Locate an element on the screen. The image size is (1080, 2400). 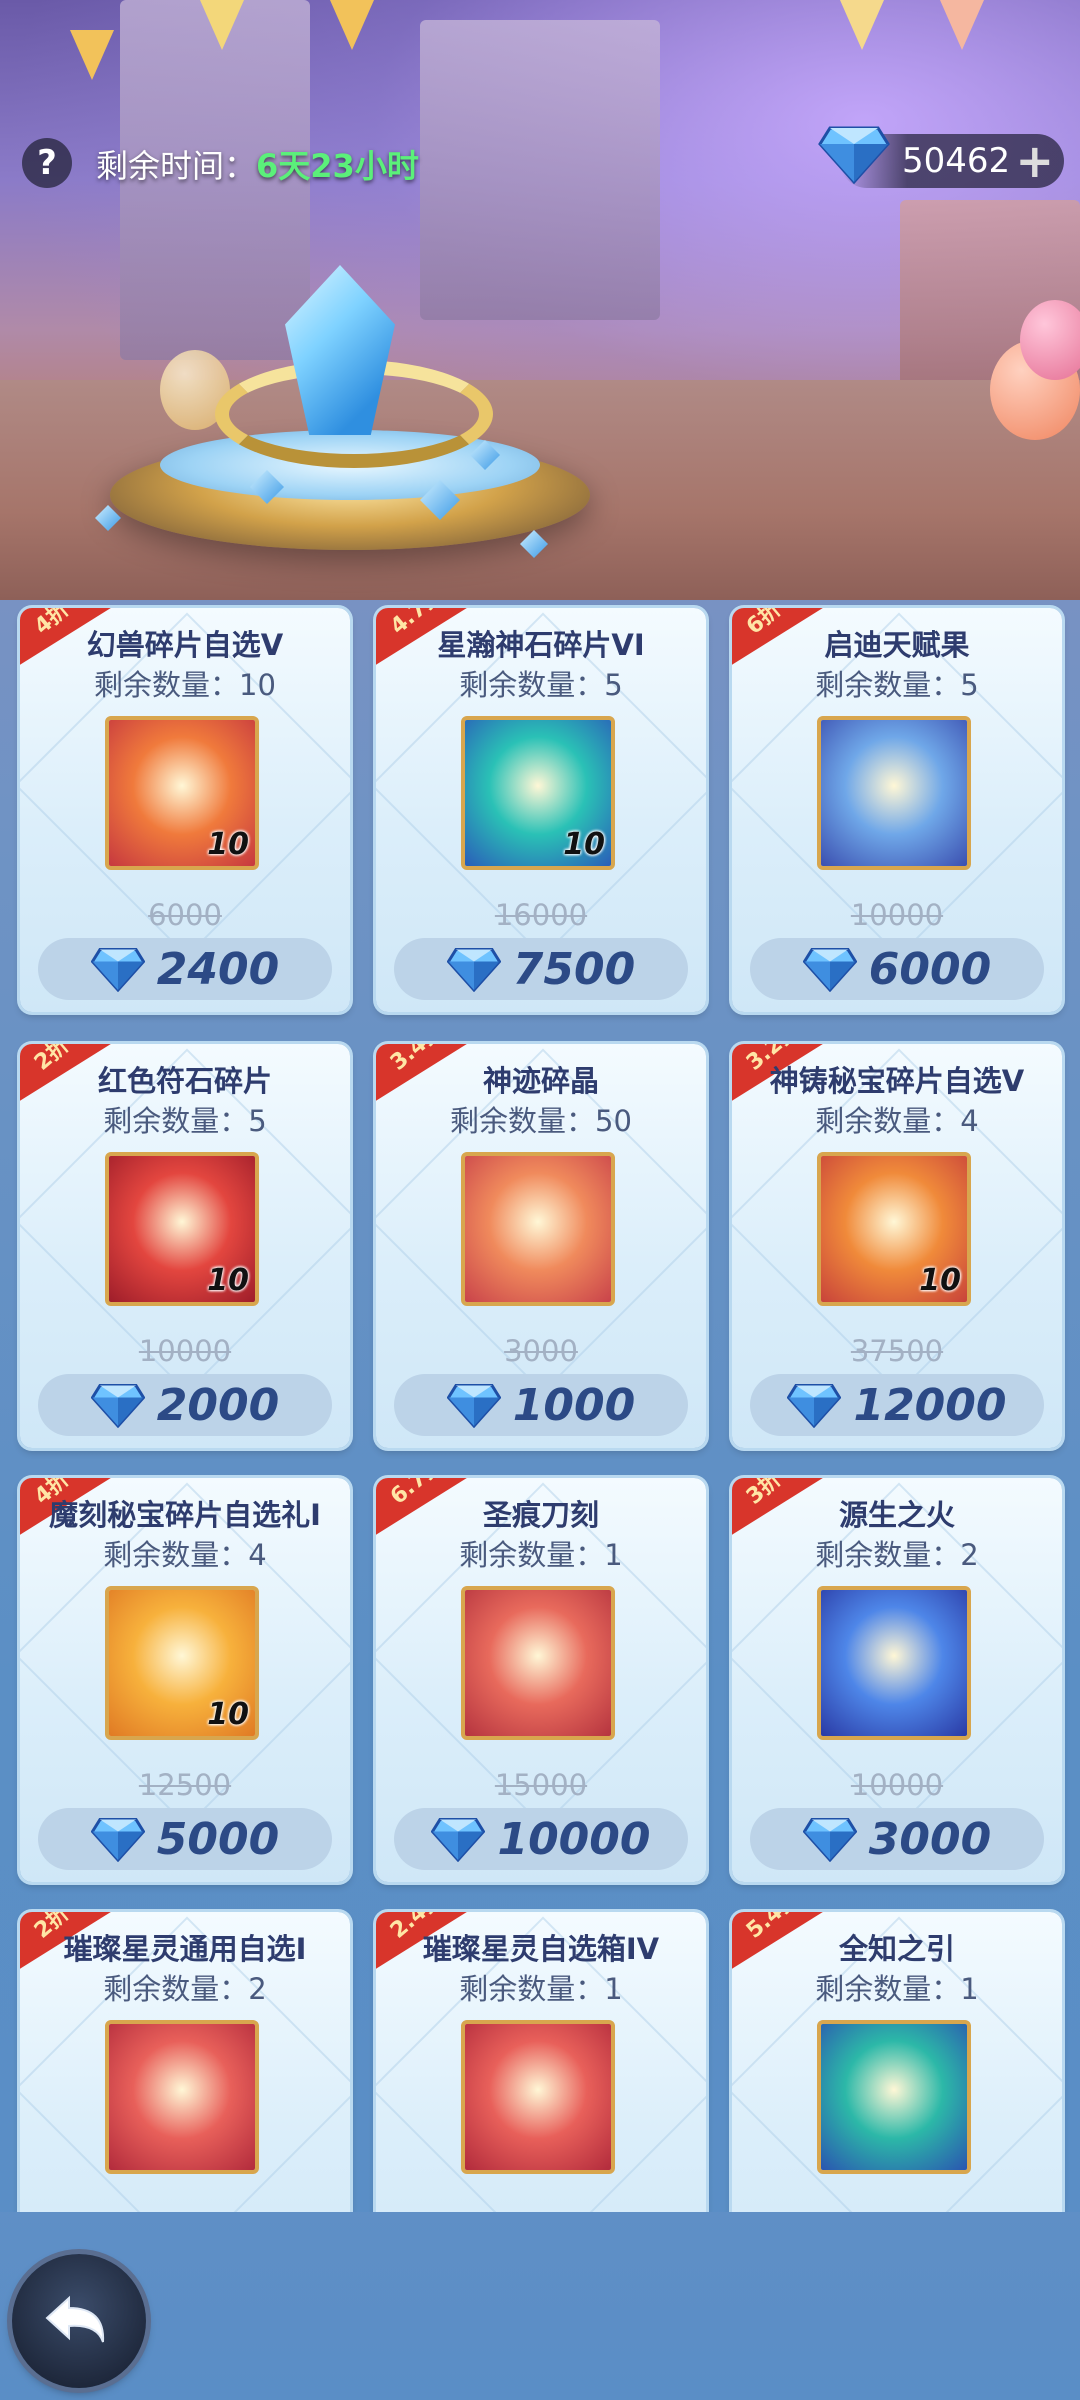
shop-item-card: 2折 红色符石碎片 剩余数量：5 10 10000 2000 is located at coordinates (185, 1246).